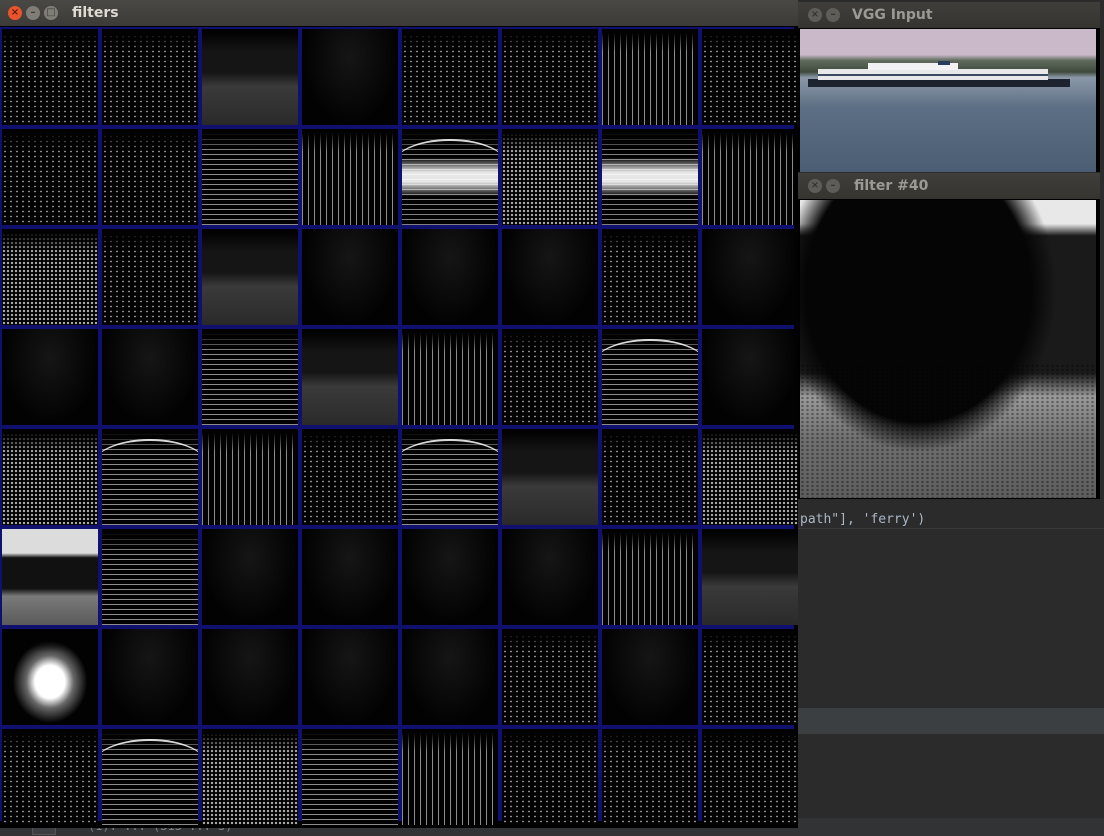  What do you see at coordinates (951, 721) in the screenshot?
I see `editor-panel` at bounding box center [951, 721].